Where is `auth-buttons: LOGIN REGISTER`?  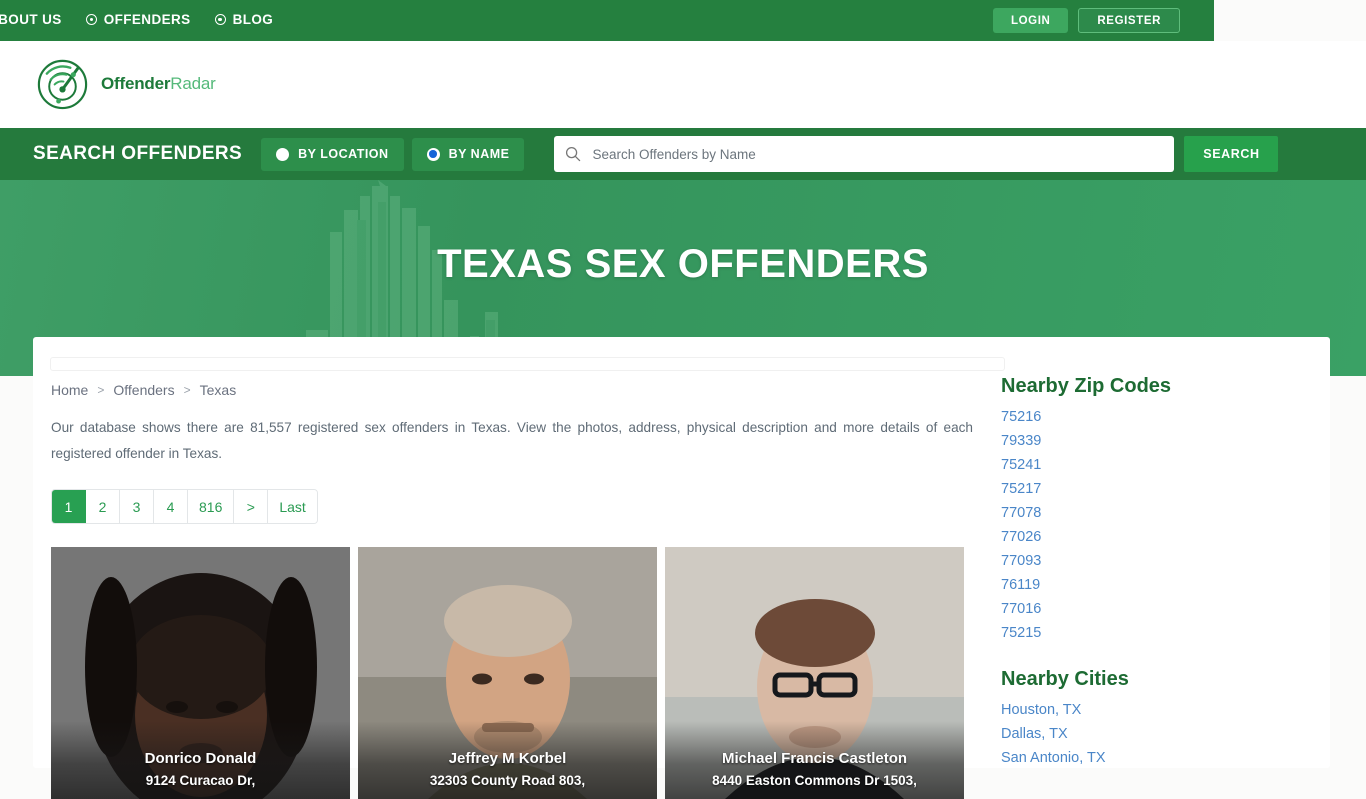 auth-buttons: LOGIN REGISTER is located at coordinates (1086, 20).